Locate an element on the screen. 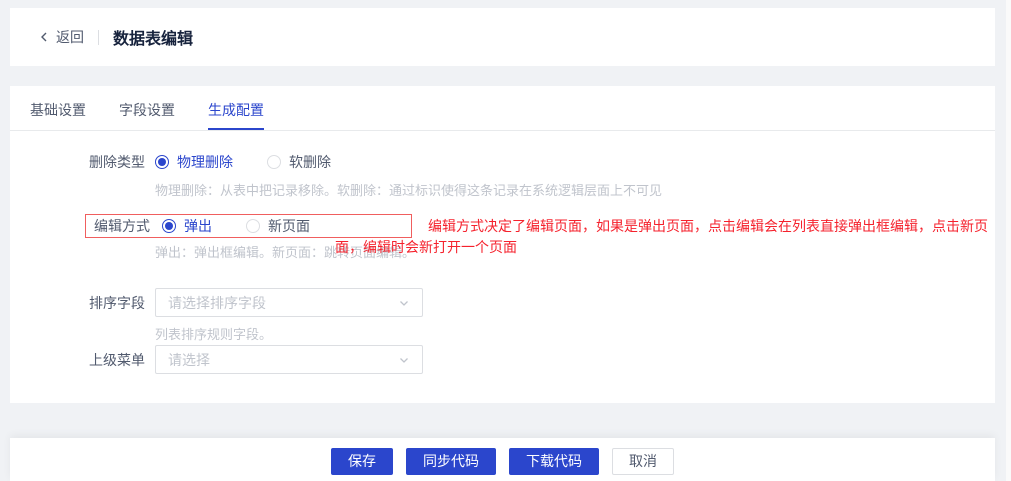  parent-menu-row: 上级菜单 请选择 is located at coordinates (226, 359).